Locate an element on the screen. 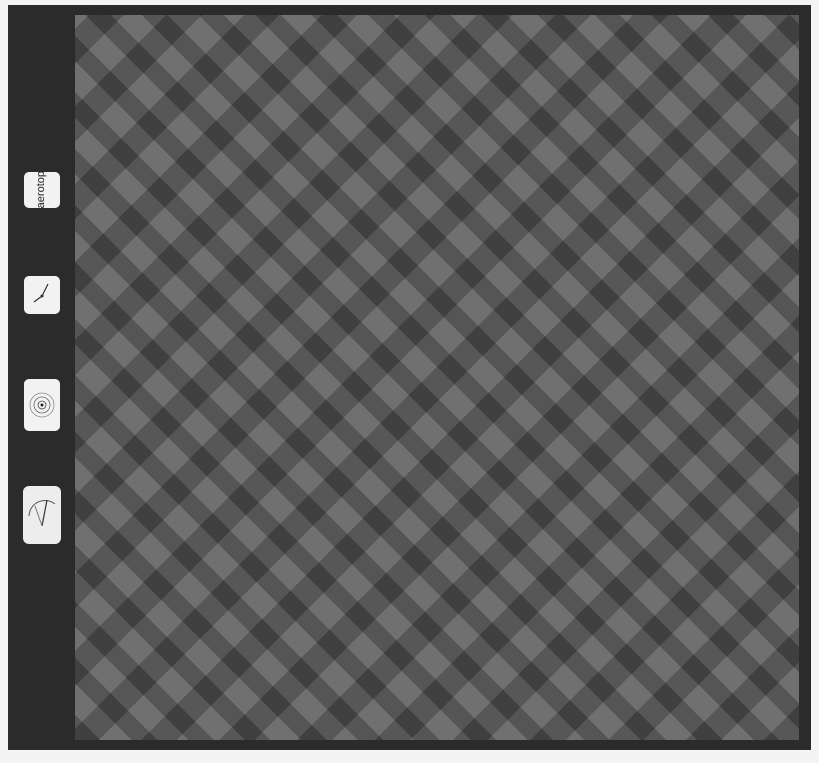  level-gauge-icon is located at coordinates (42, 405).